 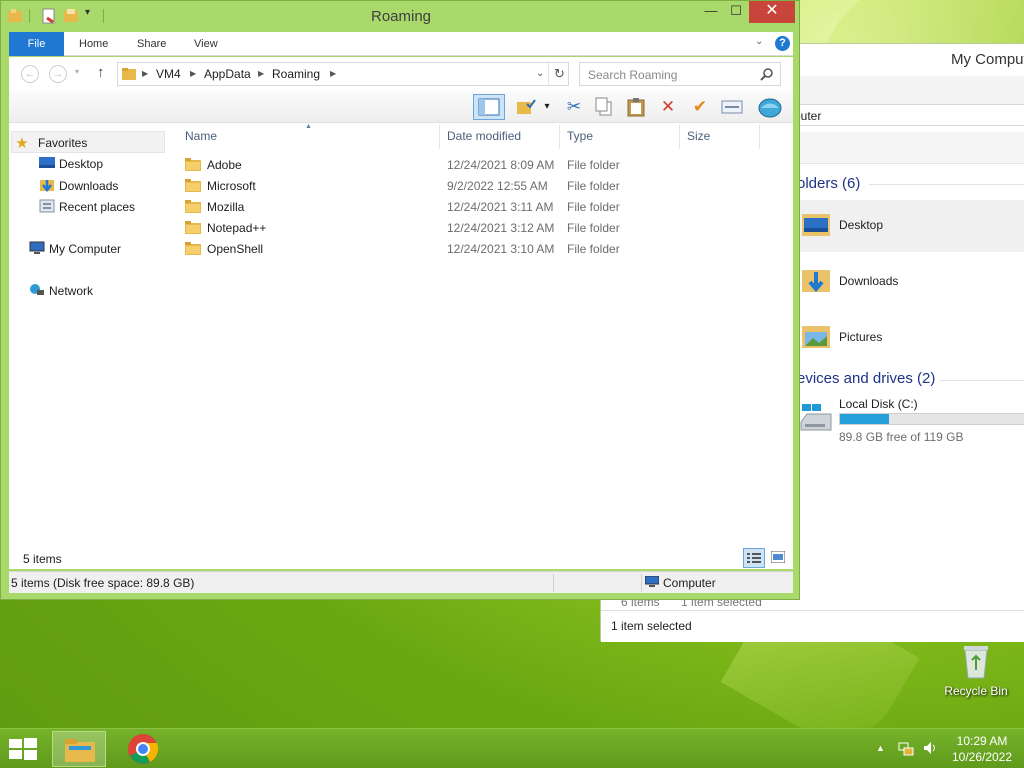 What do you see at coordinates (910, 282) in the screenshot?
I see `folder-tile-downloads: Downloads` at bounding box center [910, 282].